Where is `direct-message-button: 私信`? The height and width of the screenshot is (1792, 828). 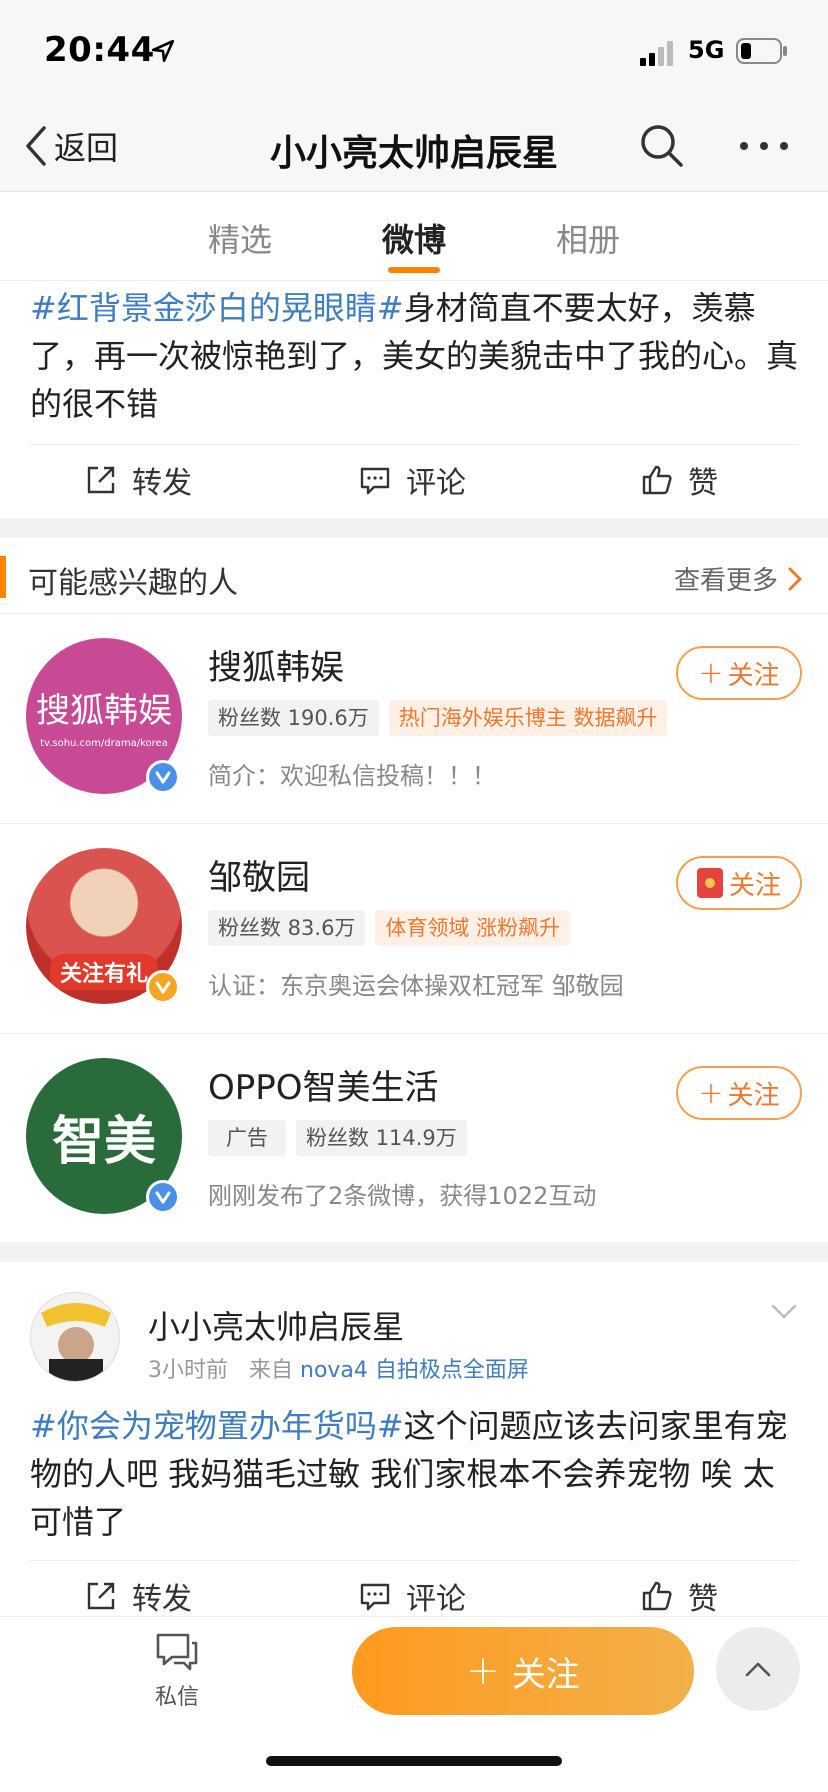
direct-message-button: 私信 is located at coordinates (177, 1671).